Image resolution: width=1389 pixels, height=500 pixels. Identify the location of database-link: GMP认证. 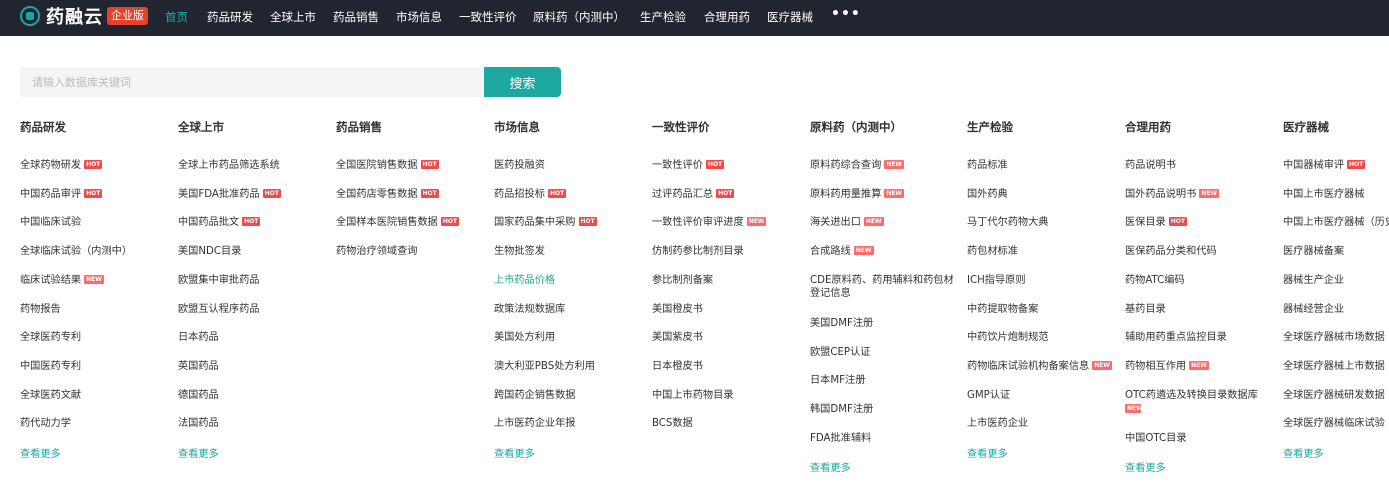
(988, 395).